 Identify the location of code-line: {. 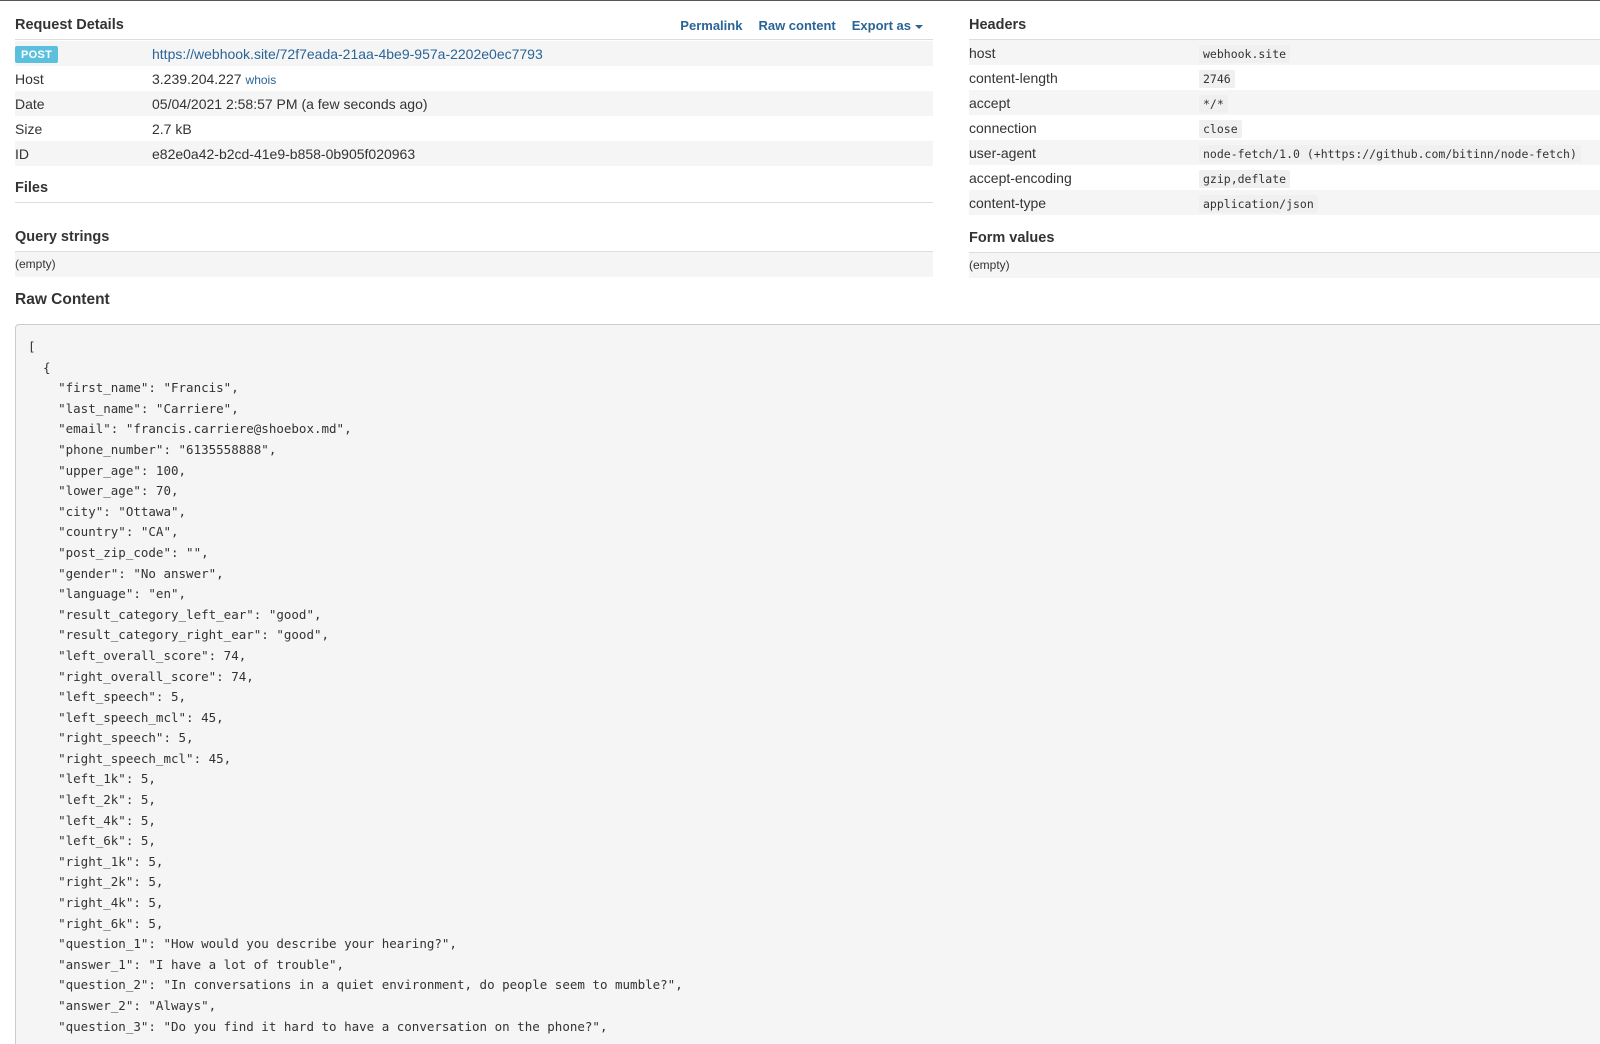
(39, 367).